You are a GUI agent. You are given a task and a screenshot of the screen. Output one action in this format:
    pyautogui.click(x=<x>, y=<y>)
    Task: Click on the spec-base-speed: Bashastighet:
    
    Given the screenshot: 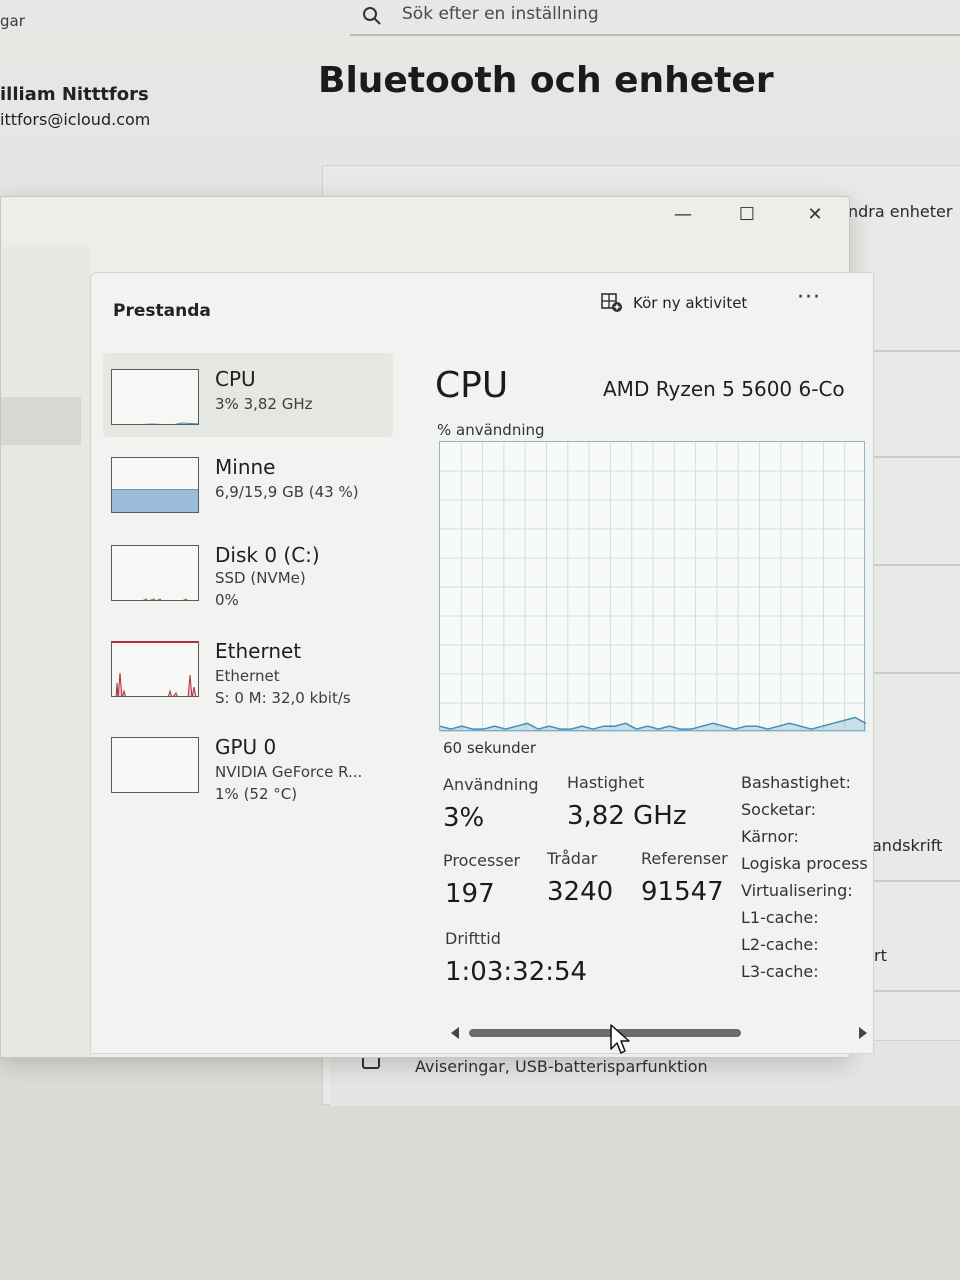 What is the action you would take?
    pyautogui.click(x=796, y=782)
    